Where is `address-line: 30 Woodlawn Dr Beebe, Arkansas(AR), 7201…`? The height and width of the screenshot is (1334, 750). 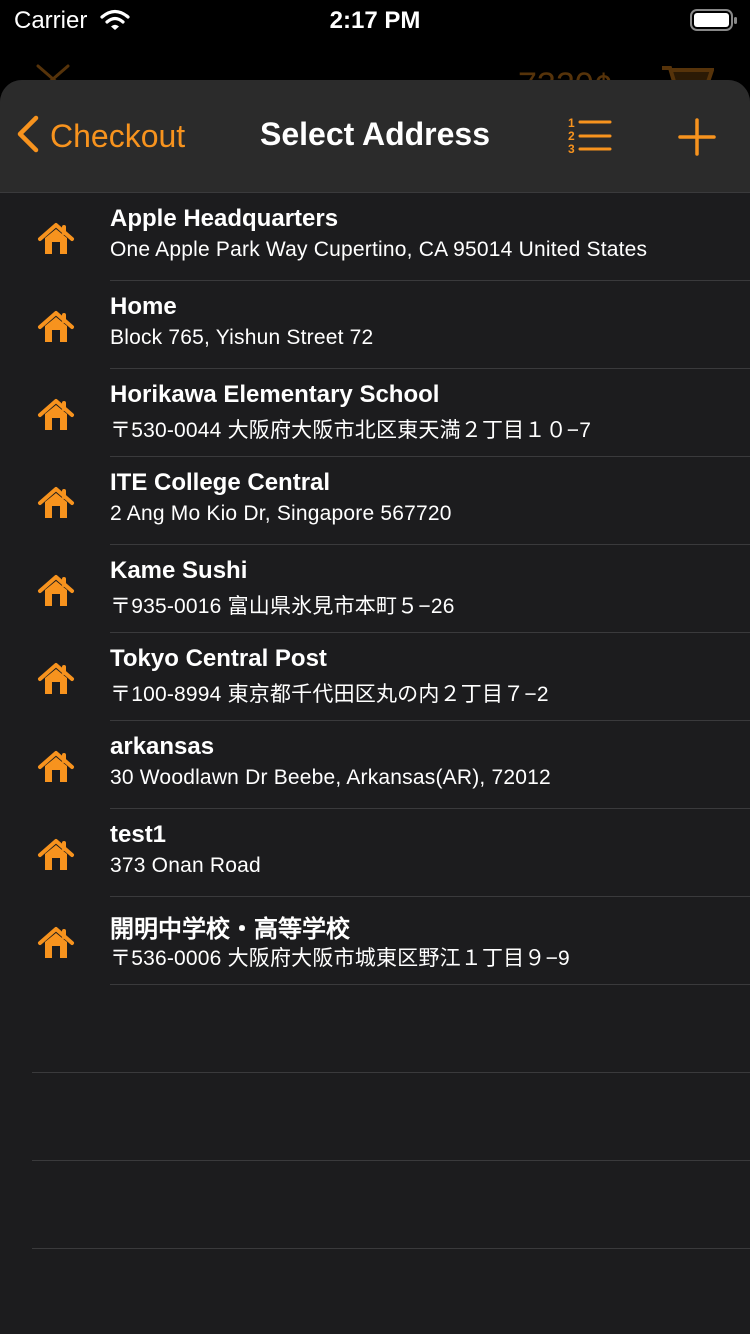
address-line: 30 Woodlawn Dr Beebe, Arkansas(AR), 7201… is located at coordinates (330, 777).